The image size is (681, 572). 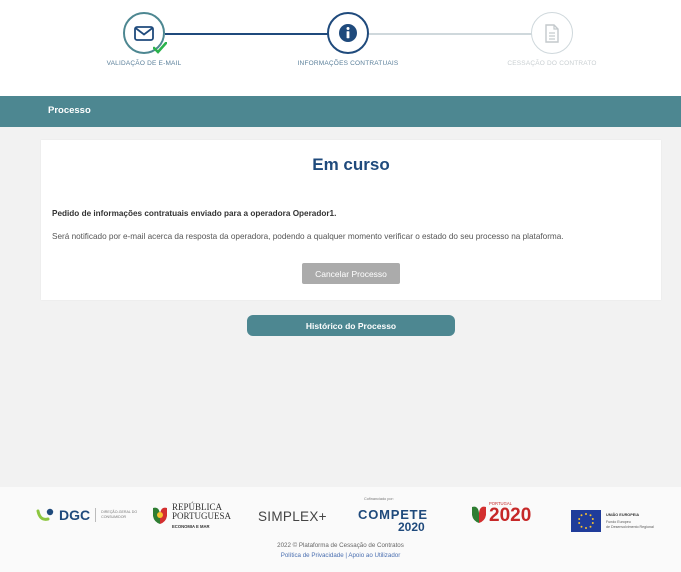 I want to click on republica-ministry: ECONOMIA E MAR, so click(x=191, y=526).